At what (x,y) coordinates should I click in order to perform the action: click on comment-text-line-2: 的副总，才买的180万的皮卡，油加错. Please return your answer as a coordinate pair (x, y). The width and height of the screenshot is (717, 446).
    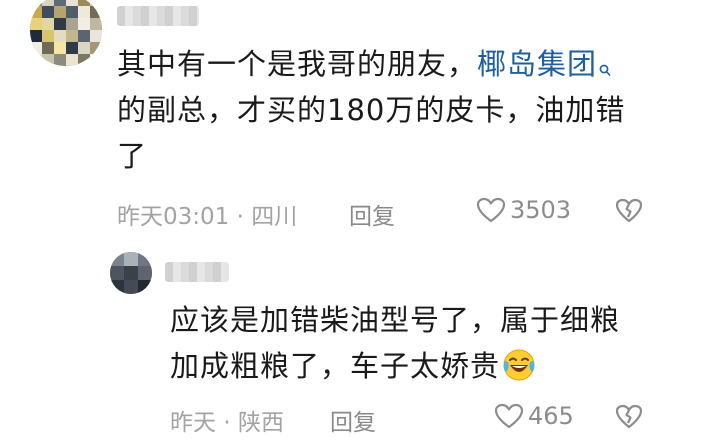
    Looking at the image, I should click on (371, 110).